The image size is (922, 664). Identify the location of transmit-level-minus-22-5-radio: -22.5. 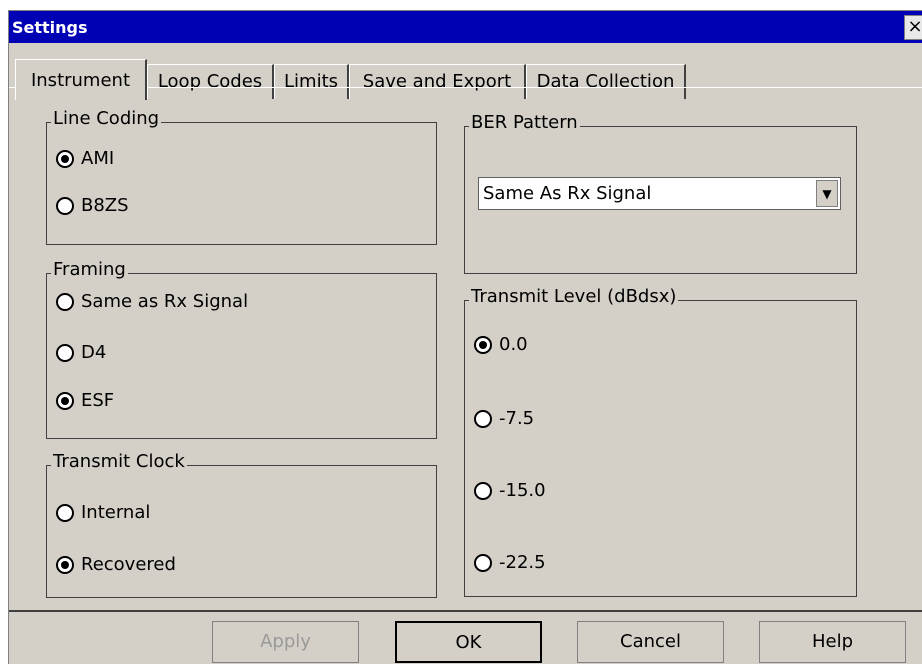
(510, 562).